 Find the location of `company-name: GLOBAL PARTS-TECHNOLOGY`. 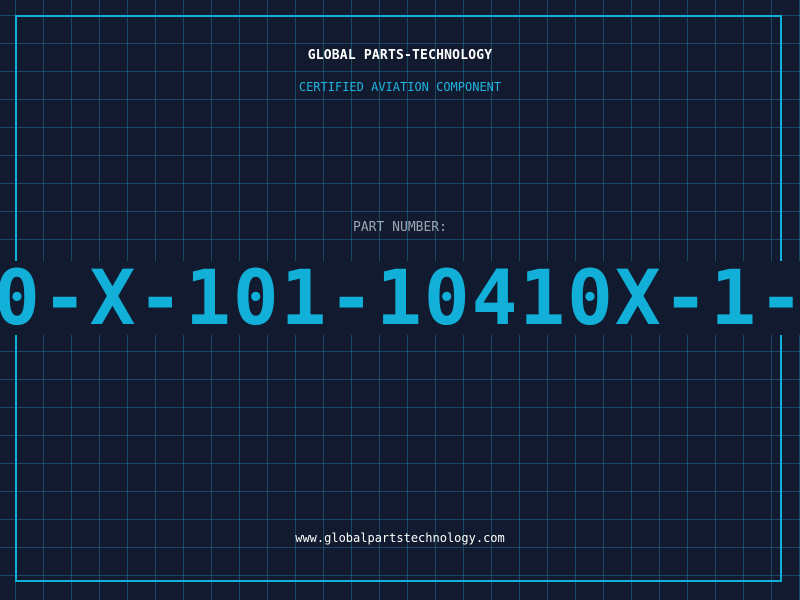

company-name: GLOBAL PARTS-TECHNOLOGY is located at coordinates (400, 55).